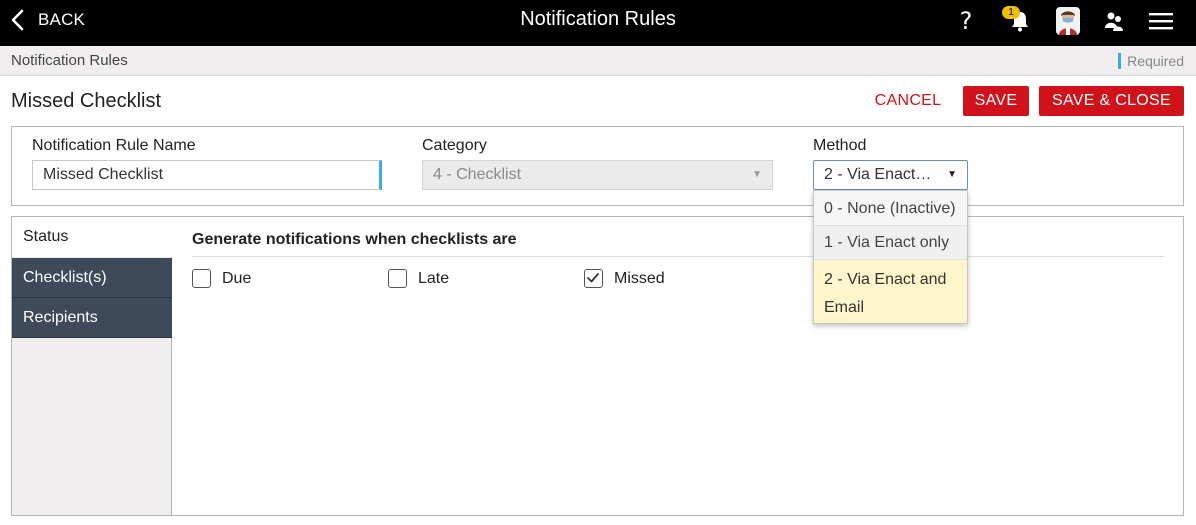 The height and width of the screenshot is (525, 1196). What do you see at coordinates (237, 278) in the screenshot?
I see `due-label: Due` at bounding box center [237, 278].